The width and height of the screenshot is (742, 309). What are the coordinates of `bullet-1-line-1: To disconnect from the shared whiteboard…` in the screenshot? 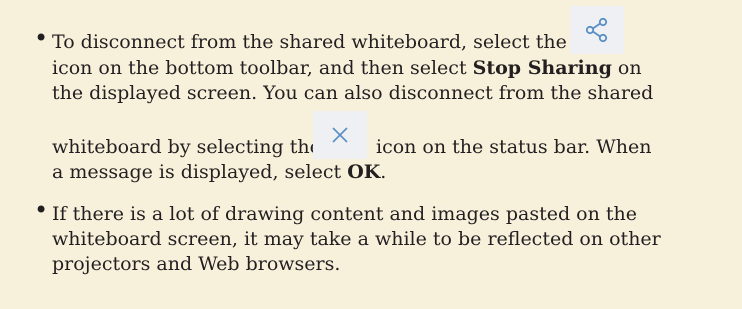 It's located at (309, 42).